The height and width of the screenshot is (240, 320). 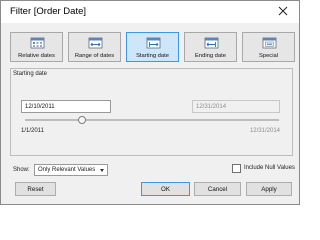 I want to click on tab-label: Relative dates, so click(x=36, y=56).